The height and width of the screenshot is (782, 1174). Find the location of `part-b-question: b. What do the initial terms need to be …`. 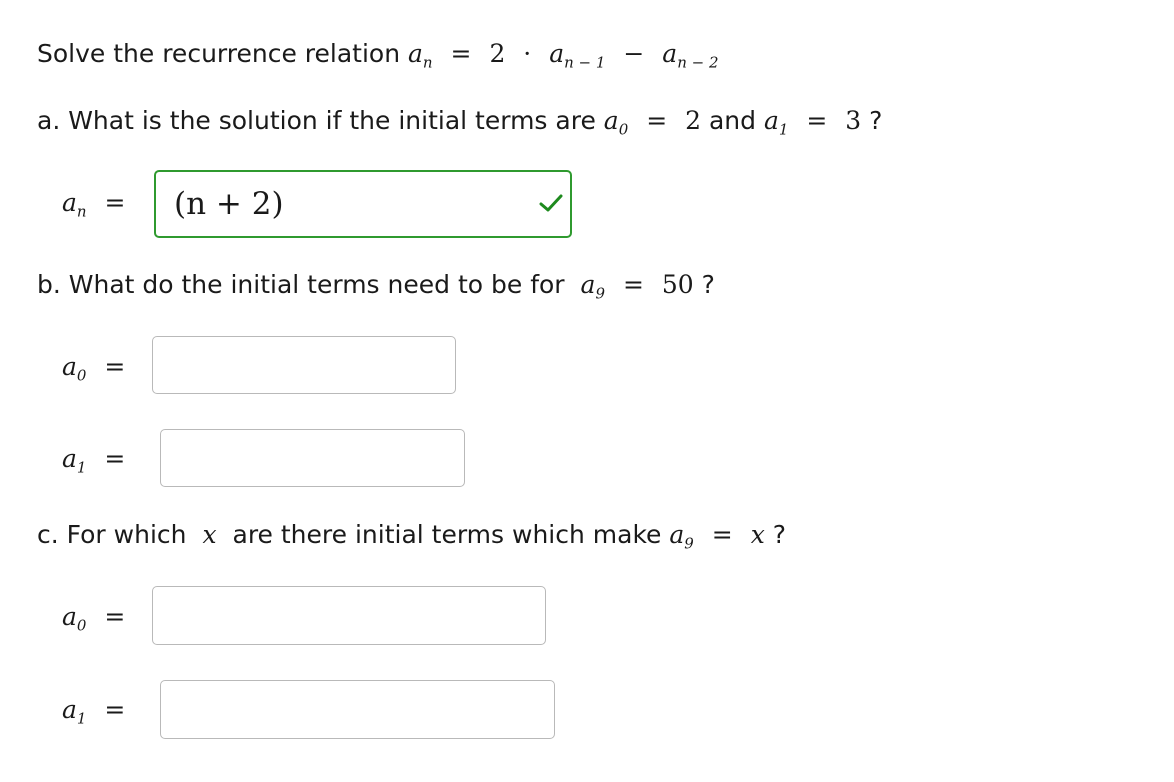

part-b-question: b. What do the initial terms need to be … is located at coordinates (376, 286).